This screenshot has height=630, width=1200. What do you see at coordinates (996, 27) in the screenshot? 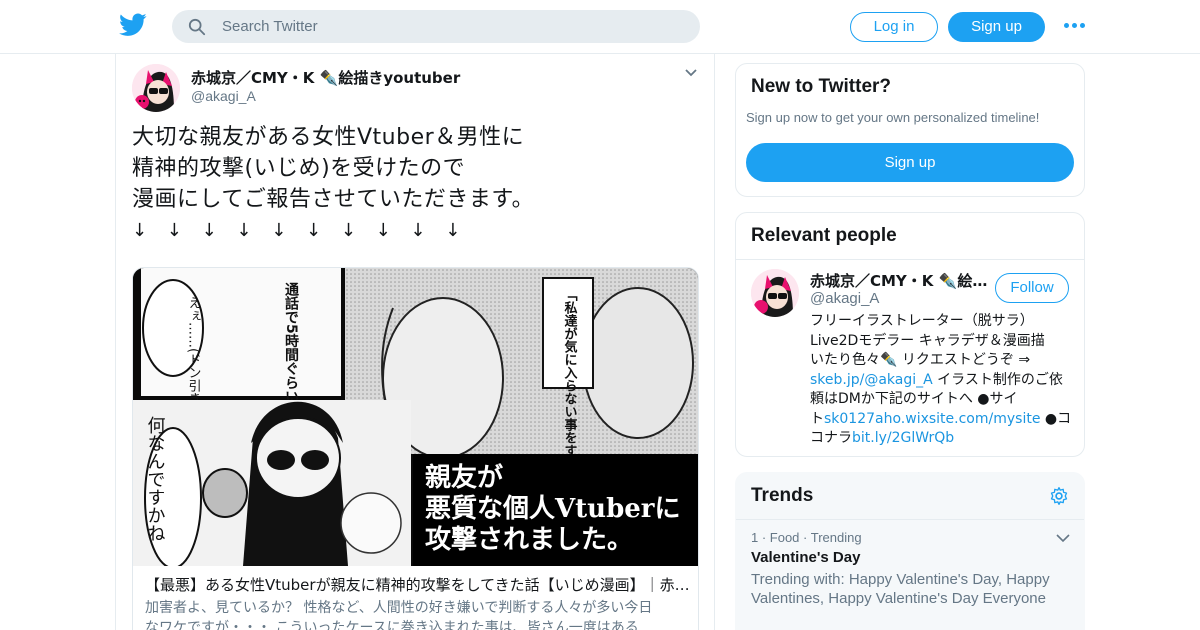
I see `signup-button: Sign up` at bounding box center [996, 27].